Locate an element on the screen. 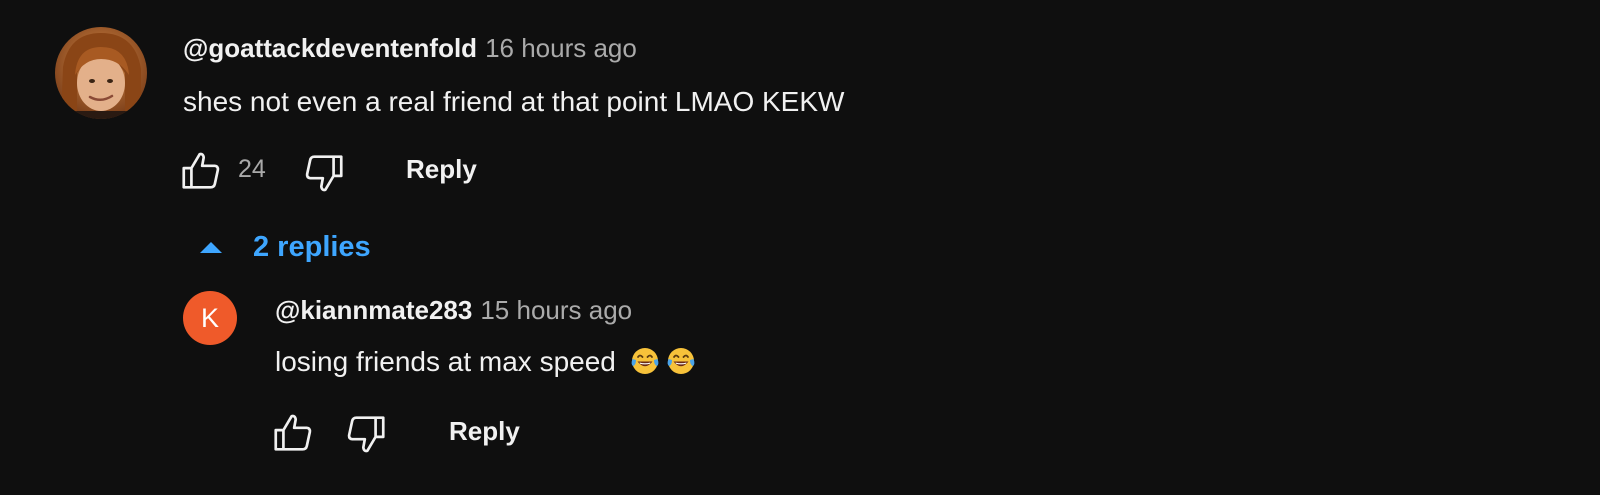 The width and height of the screenshot is (1600, 495). like-count: 24 is located at coordinates (252, 169).